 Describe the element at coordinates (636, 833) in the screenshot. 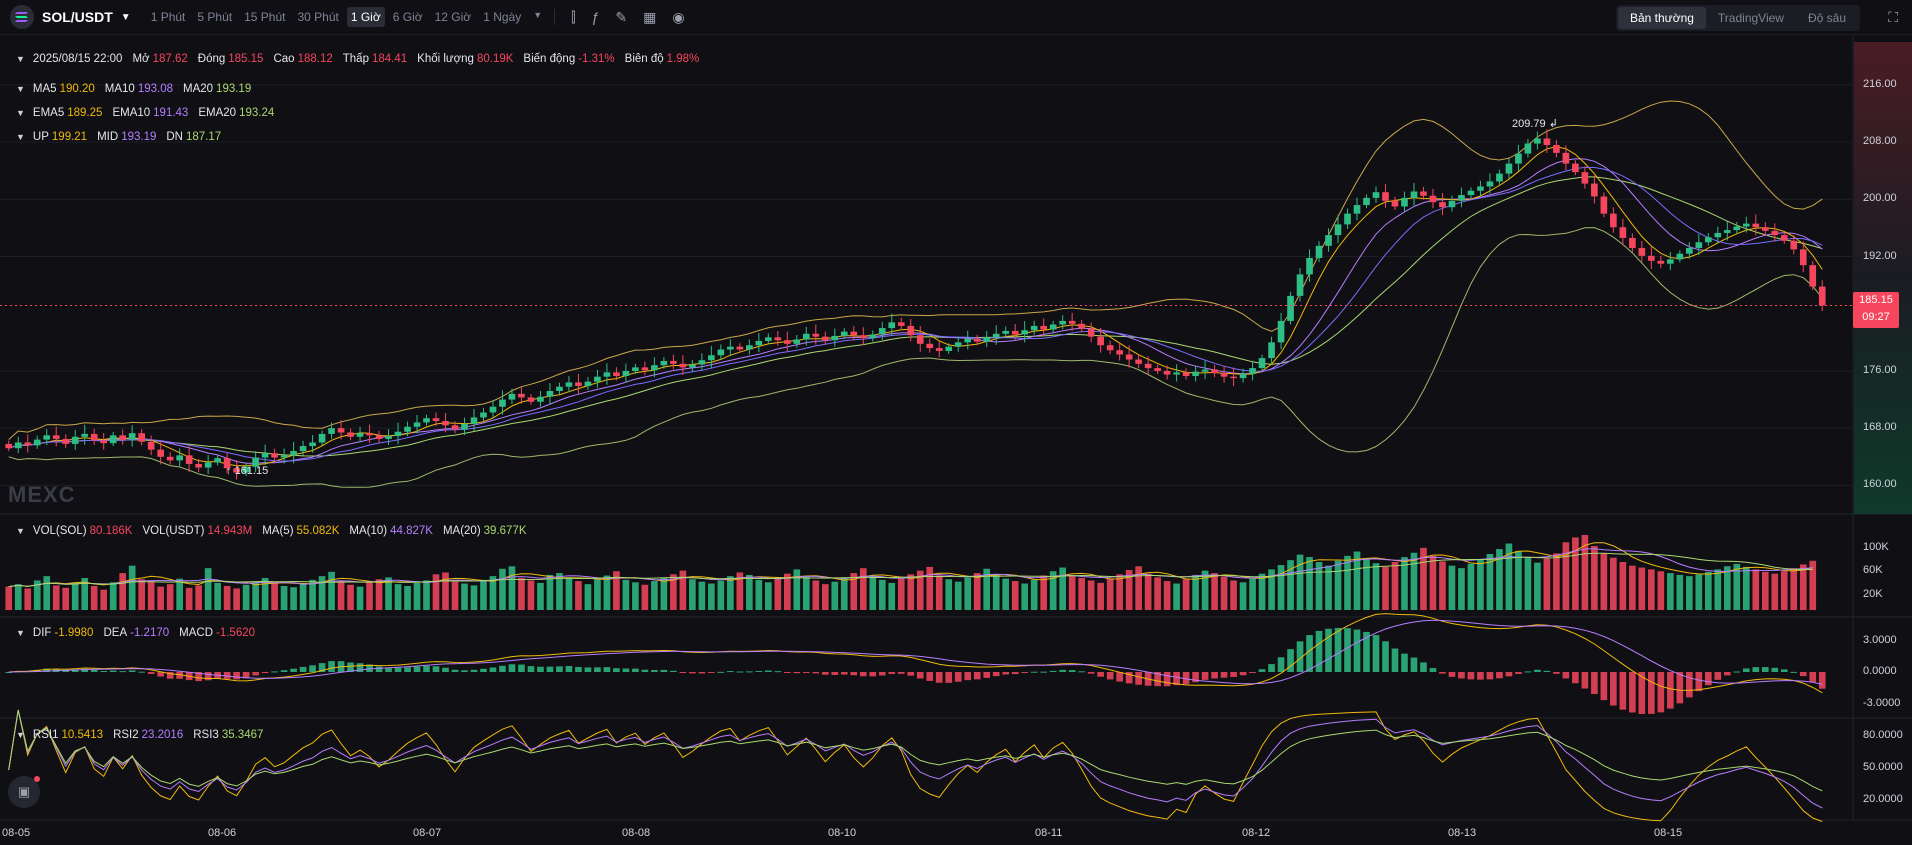

I see `date-label: 08-08` at that location.